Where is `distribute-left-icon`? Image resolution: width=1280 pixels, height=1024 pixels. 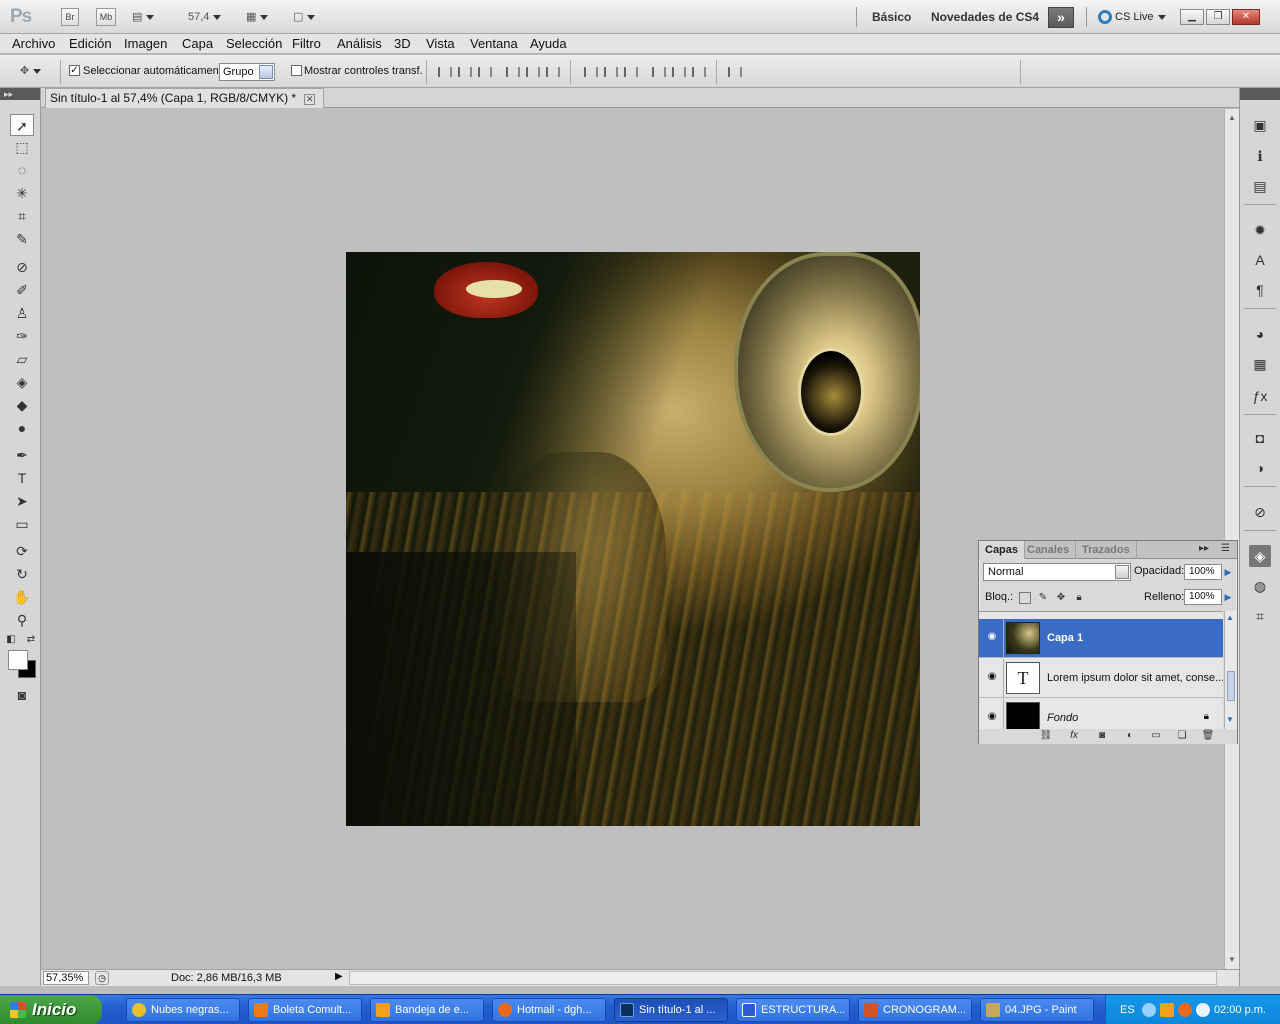
distribute-left-icon is located at coordinates (659, 72).